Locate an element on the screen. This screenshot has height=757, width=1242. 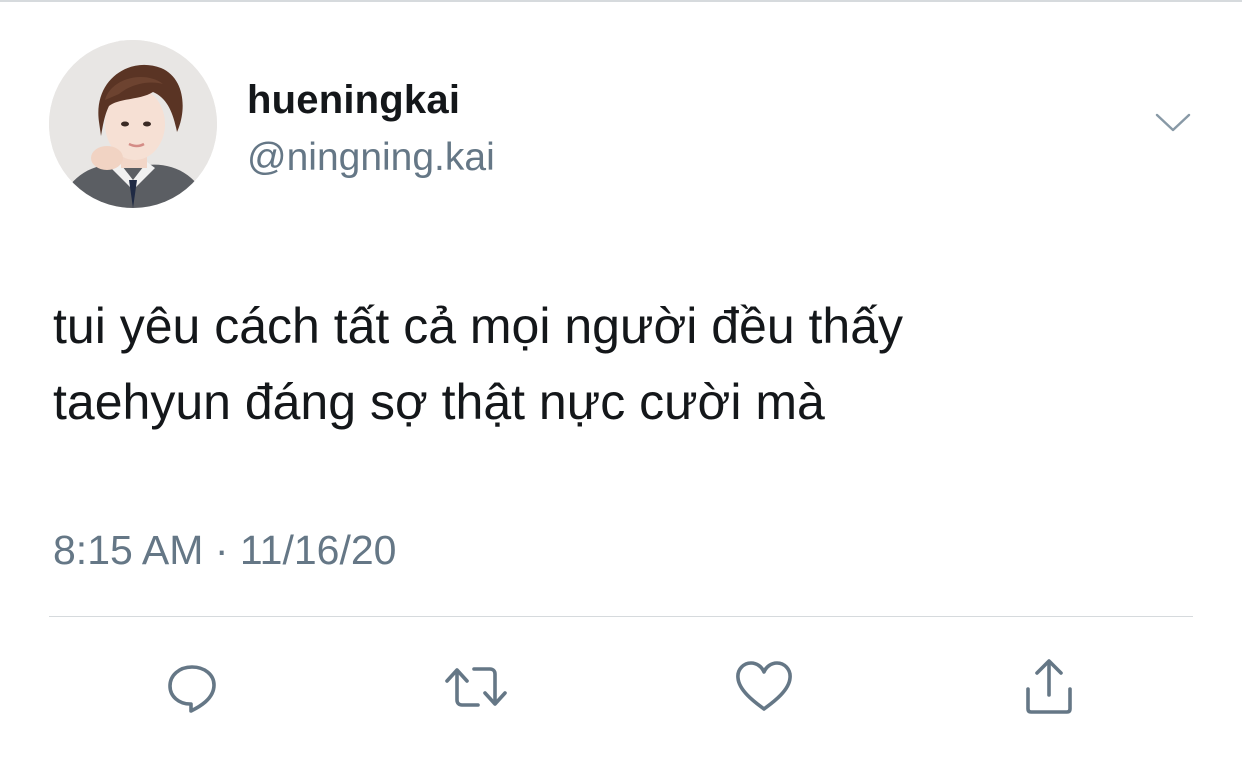
display-name: hueningkai is located at coordinates (353, 100).